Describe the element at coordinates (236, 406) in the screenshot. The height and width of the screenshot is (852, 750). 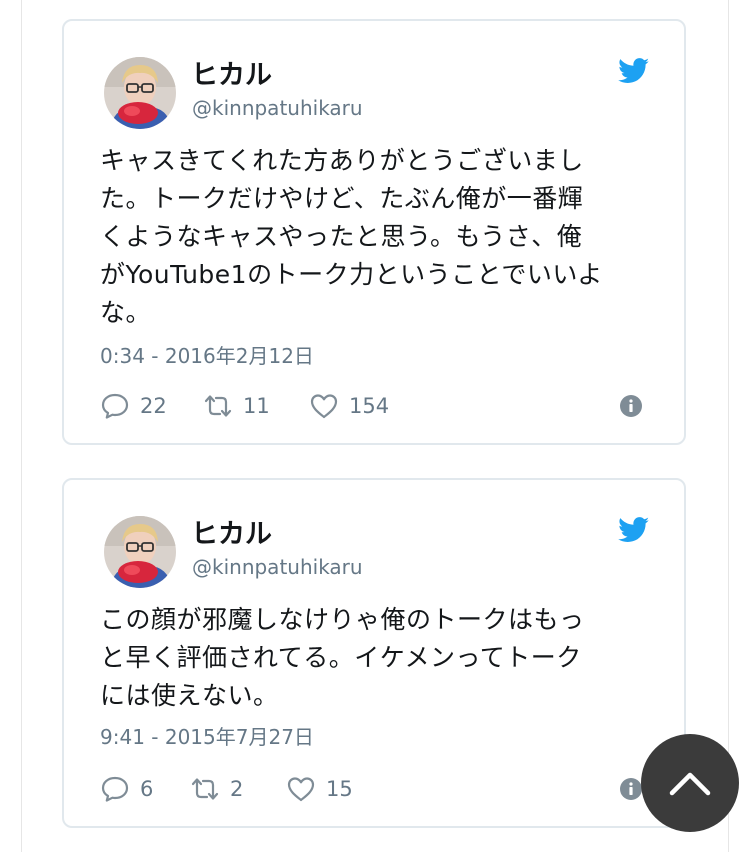
I see `retweet-button: 11` at that location.